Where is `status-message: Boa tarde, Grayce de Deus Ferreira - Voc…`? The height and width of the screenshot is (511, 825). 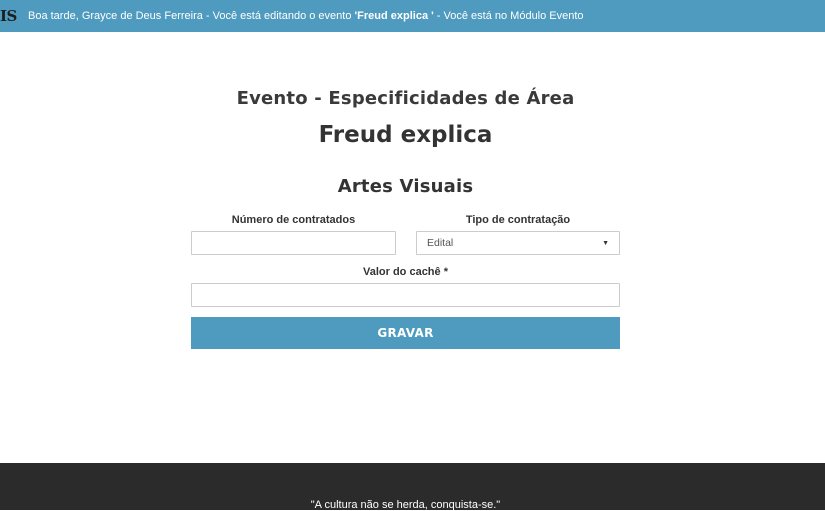
status-message: Boa tarde, Grayce de Deus Ferreira - Voc… is located at coordinates (306, 16).